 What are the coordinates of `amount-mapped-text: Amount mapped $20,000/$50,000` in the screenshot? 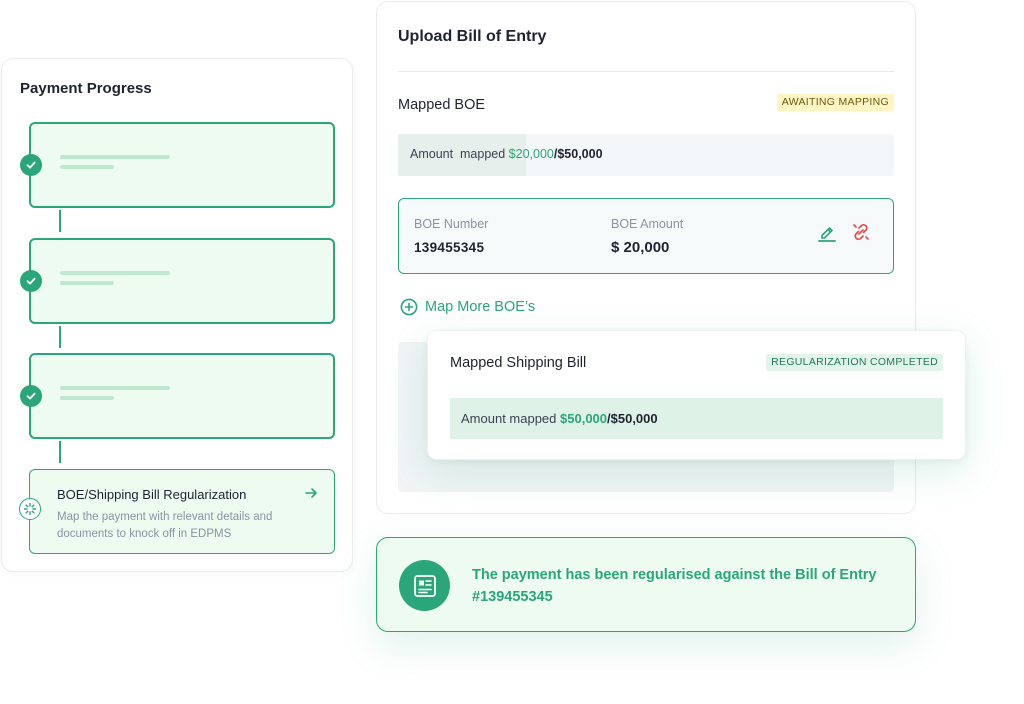 It's located at (506, 154).